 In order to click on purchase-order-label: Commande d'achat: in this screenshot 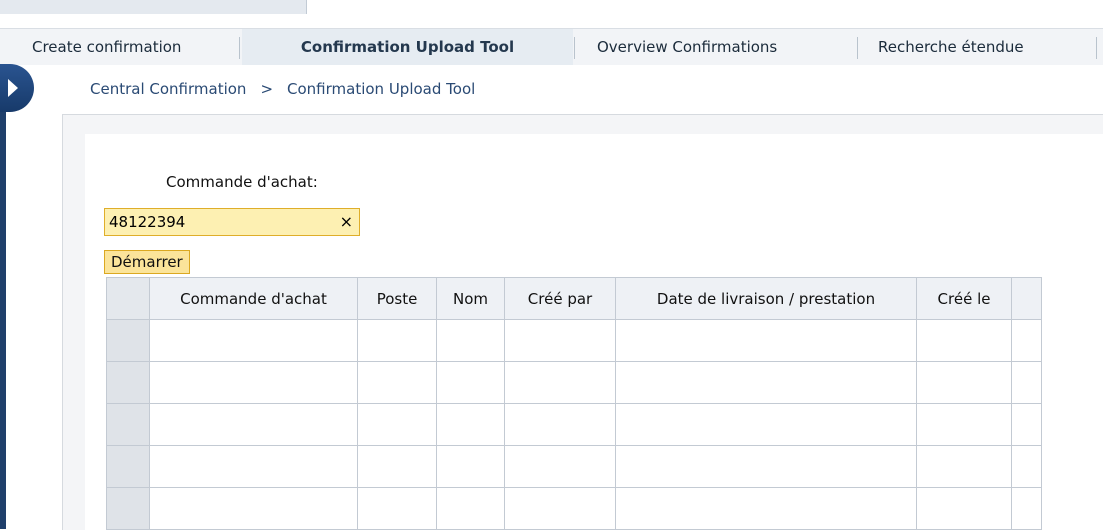, I will do `click(242, 182)`.